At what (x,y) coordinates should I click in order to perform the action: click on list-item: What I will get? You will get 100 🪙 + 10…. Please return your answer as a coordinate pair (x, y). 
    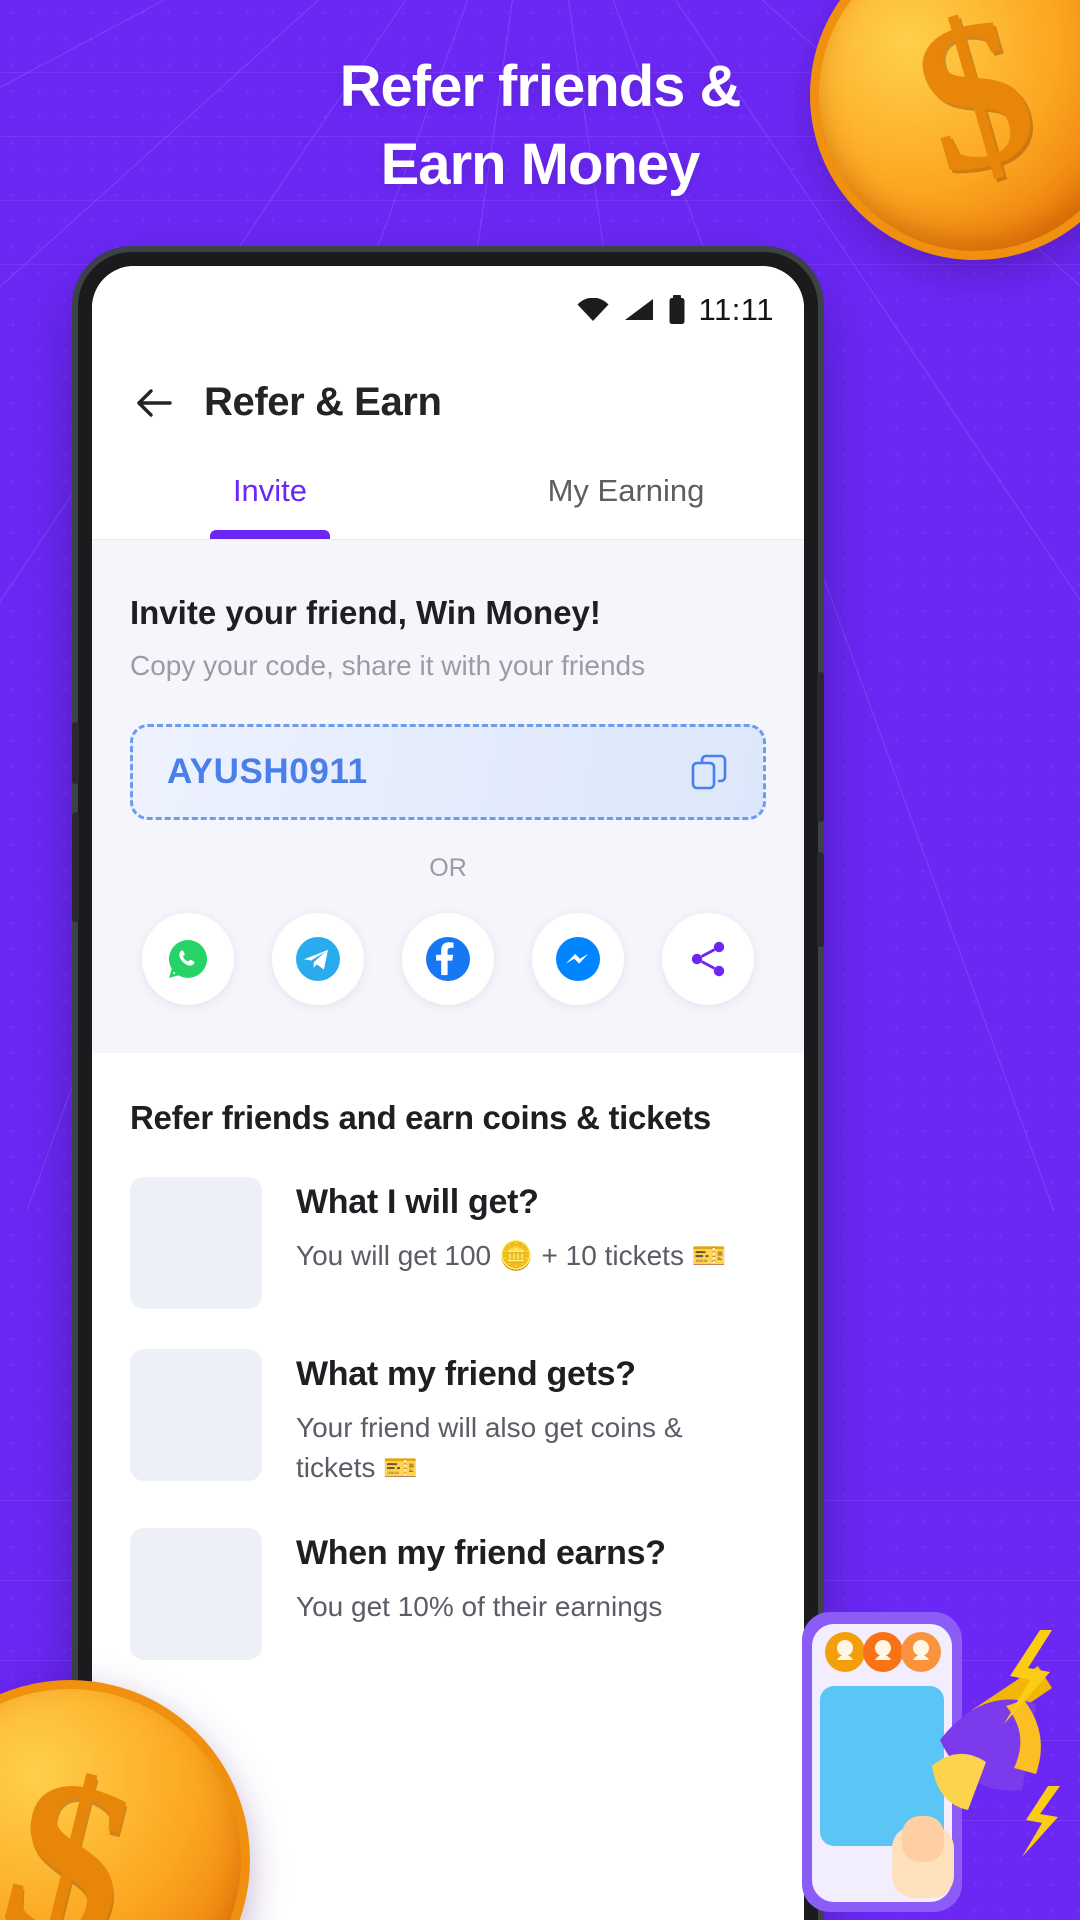
    Looking at the image, I should click on (448, 1243).